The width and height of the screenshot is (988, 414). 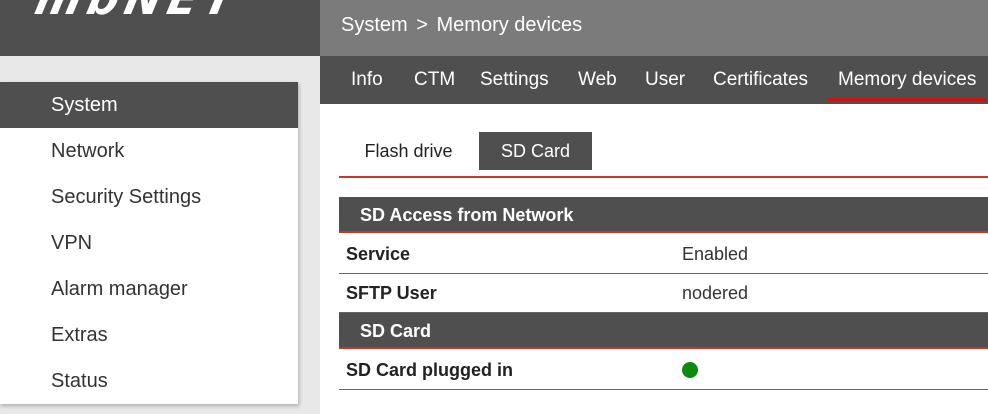 I want to click on tab-settings: Settings, so click(x=514, y=80).